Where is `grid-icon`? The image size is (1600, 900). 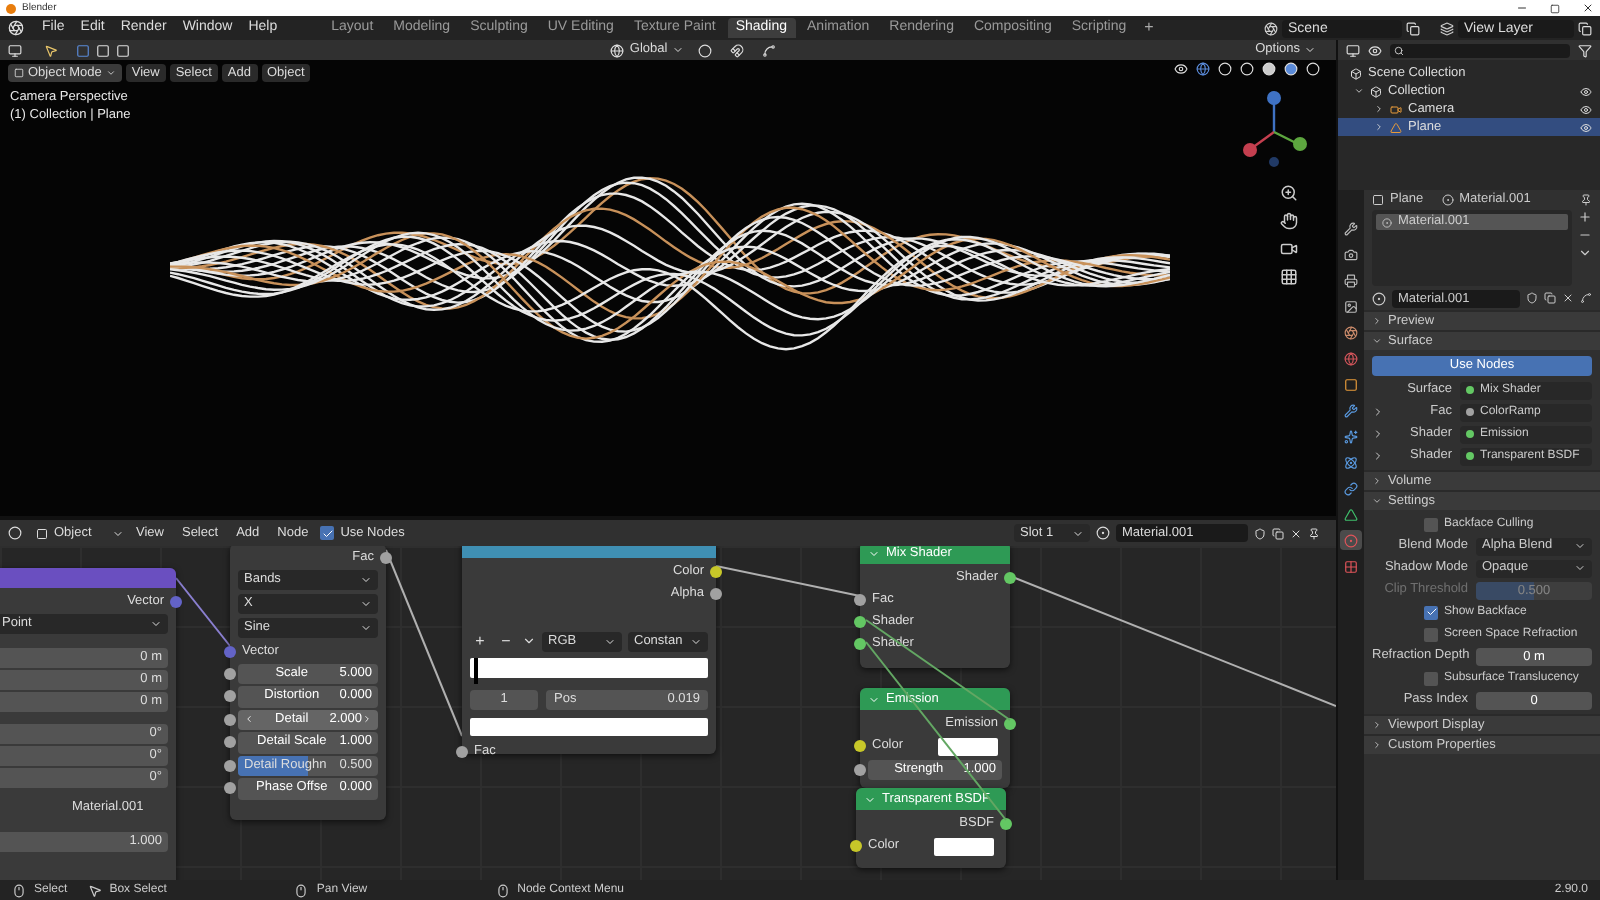
grid-icon is located at coordinates (1289, 277).